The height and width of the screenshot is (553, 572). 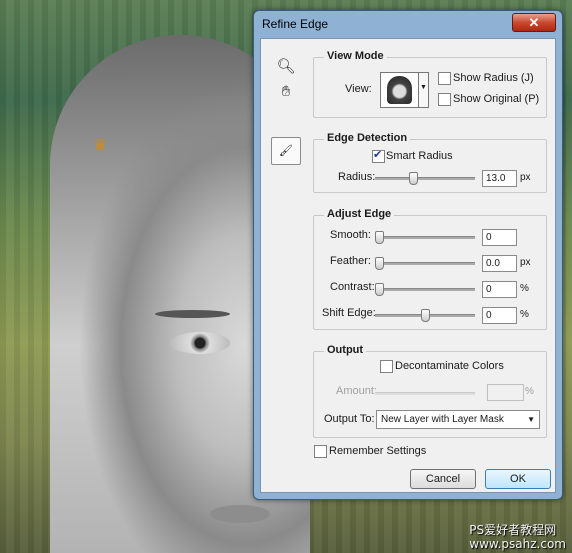 What do you see at coordinates (286, 151) in the screenshot?
I see `refine-radius-brush-icon: 🖌︎` at bounding box center [286, 151].